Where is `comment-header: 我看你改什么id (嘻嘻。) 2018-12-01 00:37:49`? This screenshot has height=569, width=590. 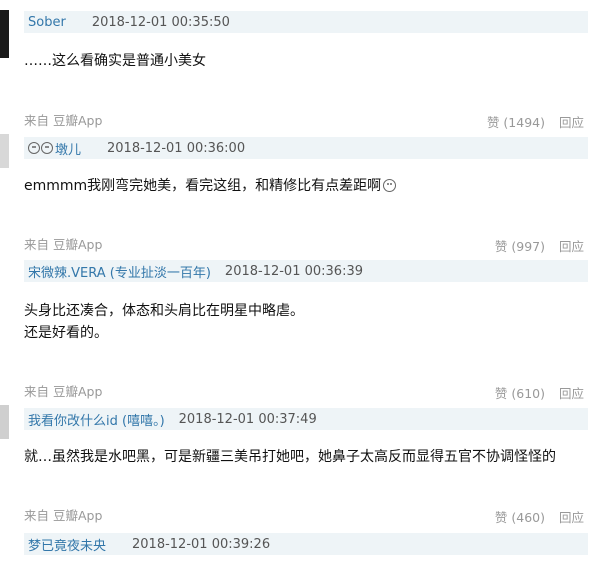
comment-header: 我看你改什么id (嘻嘻。) 2018-12-01 00:37:49 is located at coordinates (306, 419).